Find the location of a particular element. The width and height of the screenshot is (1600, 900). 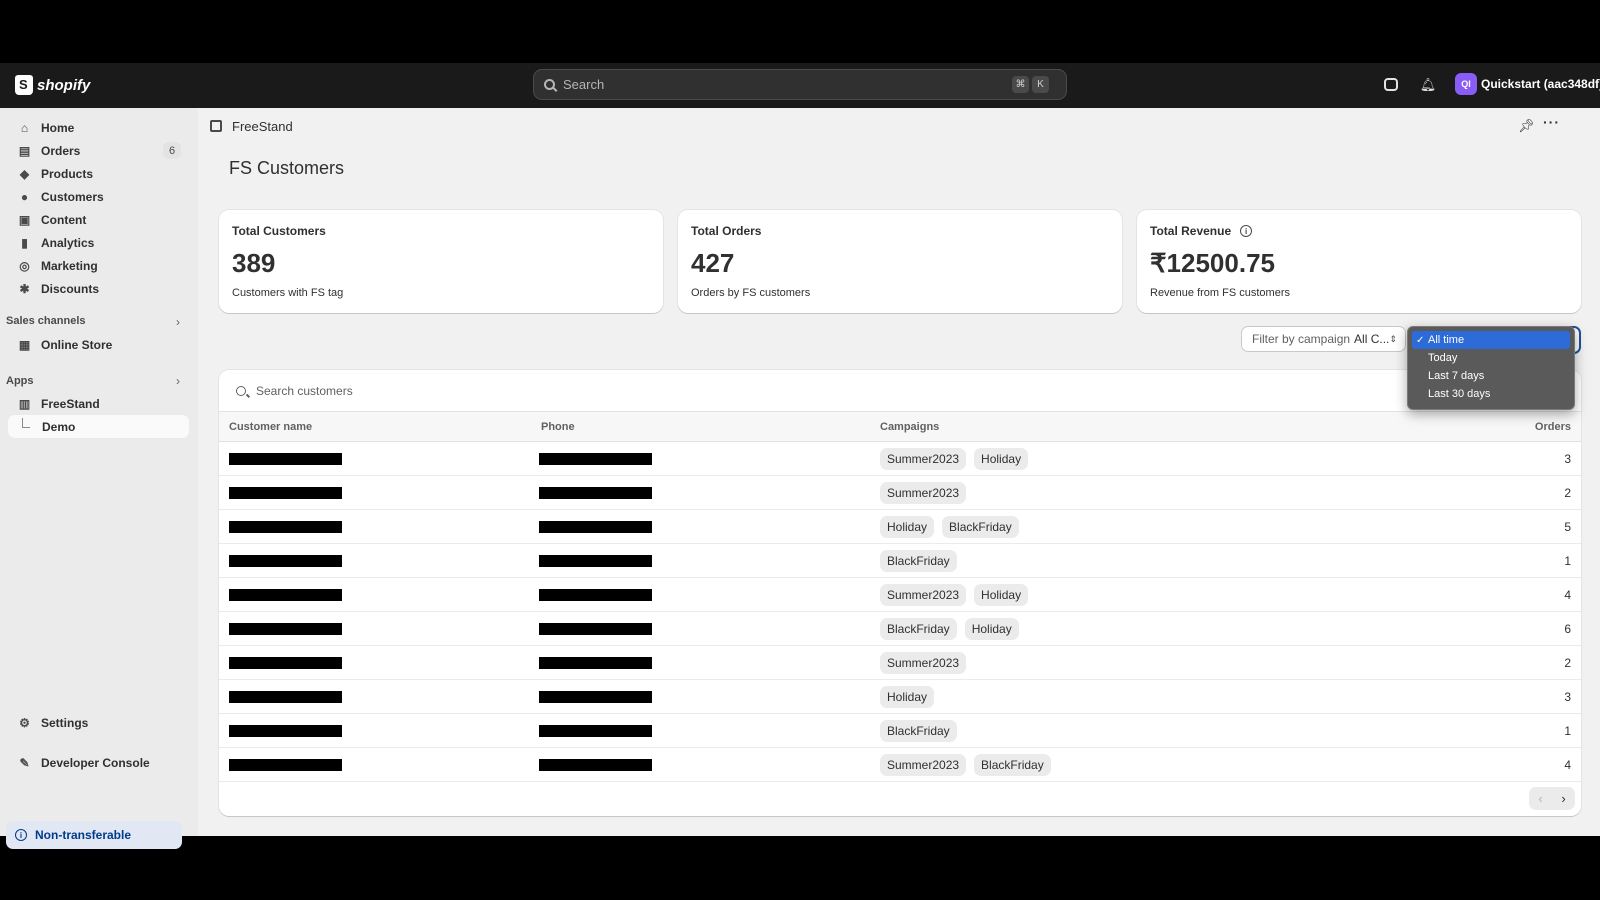

sidebar-item-content: ▣ Content is located at coordinates (98, 219).